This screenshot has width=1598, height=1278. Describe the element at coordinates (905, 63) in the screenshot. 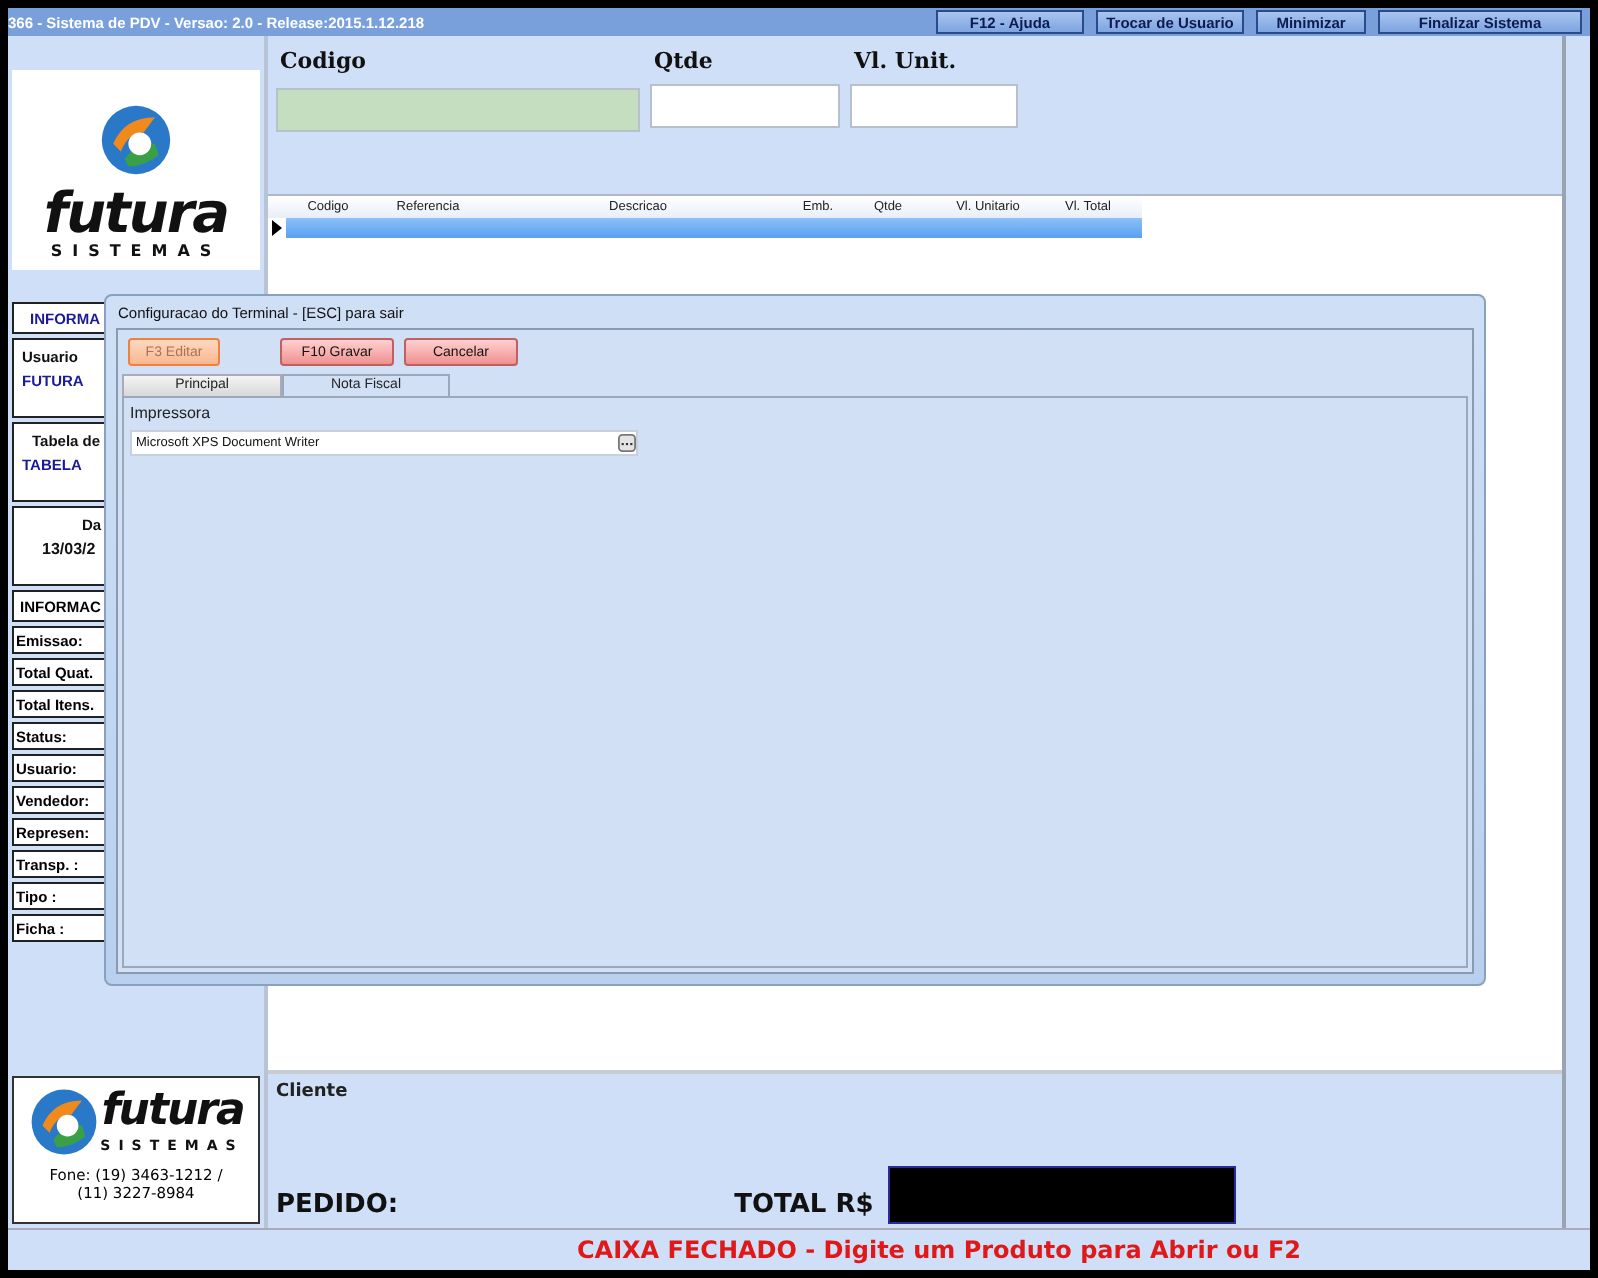

I see `unit-price-label: Vl. Unit.` at that location.